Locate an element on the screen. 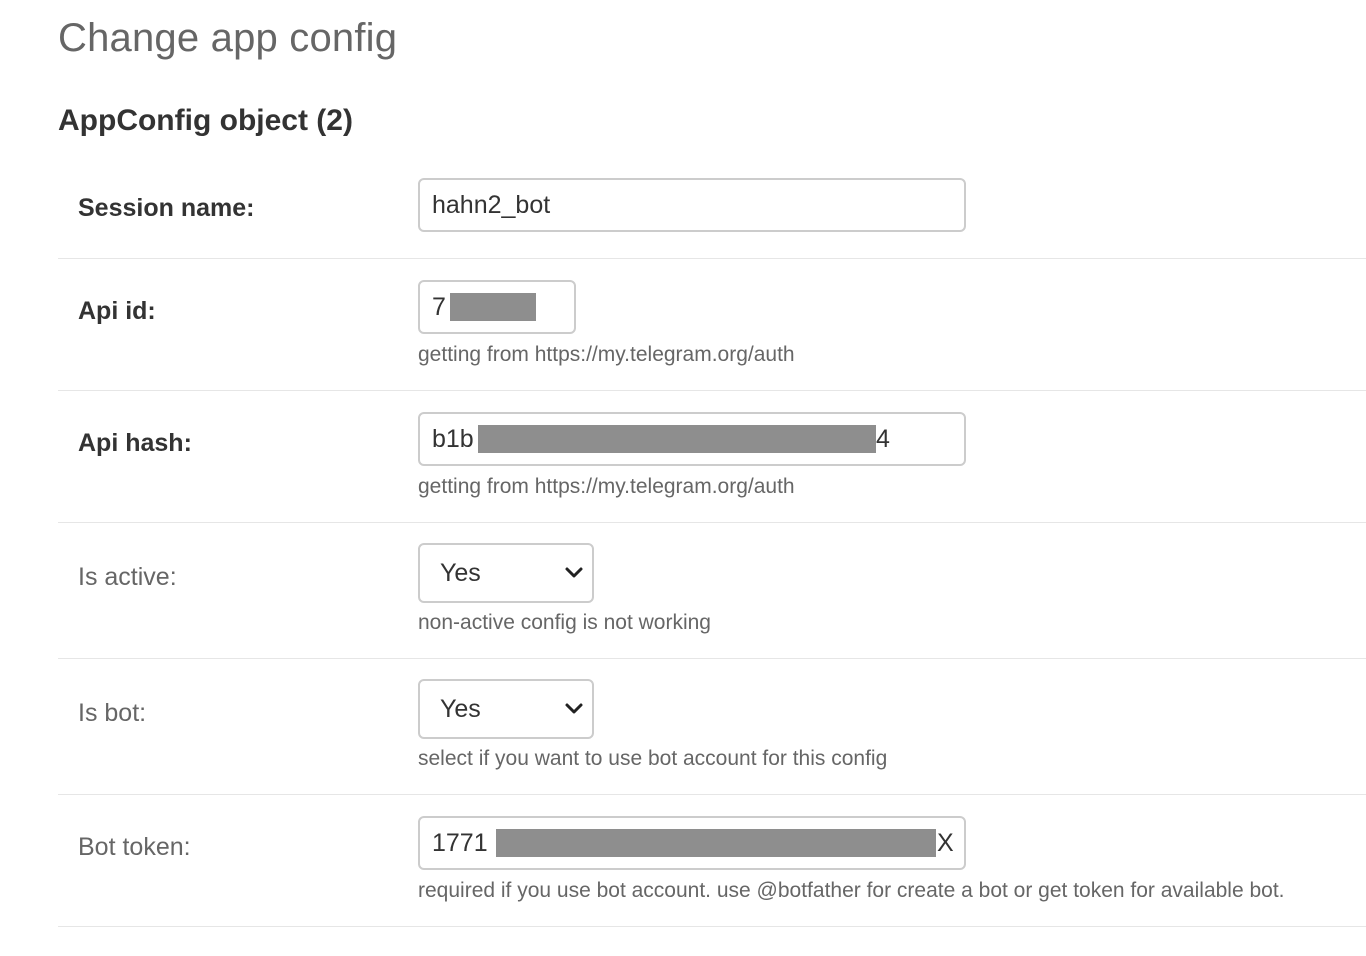 The width and height of the screenshot is (1366, 956). session-name-input: hahn2_bot is located at coordinates (692, 205).